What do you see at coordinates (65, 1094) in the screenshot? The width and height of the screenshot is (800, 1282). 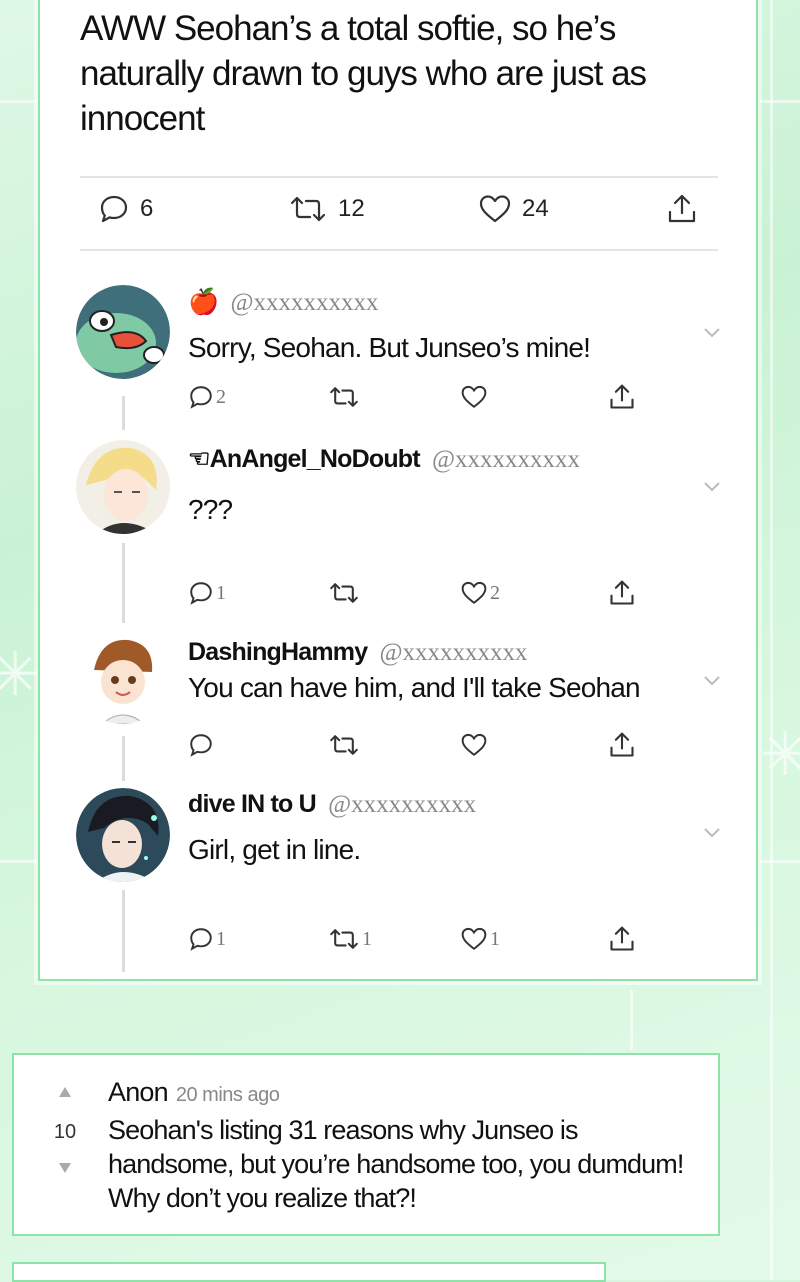 I see `upvote-button` at bounding box center [65, 1094].